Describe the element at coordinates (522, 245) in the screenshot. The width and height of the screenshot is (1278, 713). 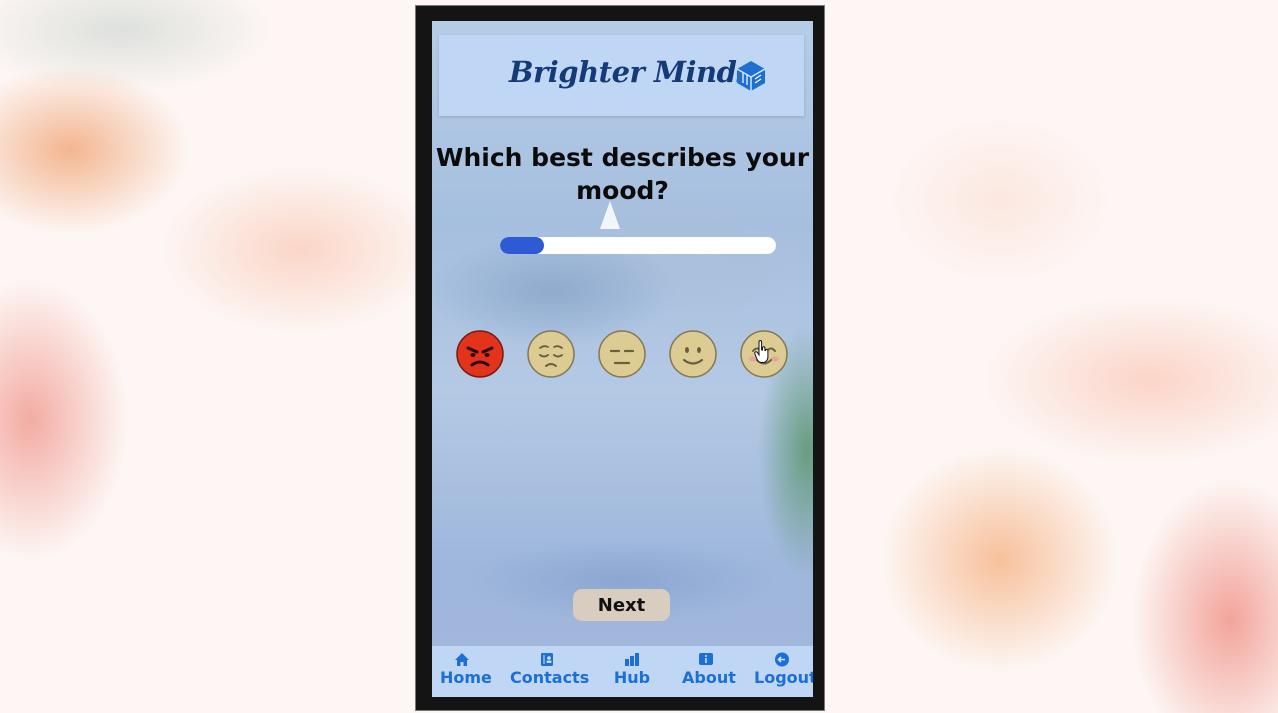
I see `progress-fill` at that location.